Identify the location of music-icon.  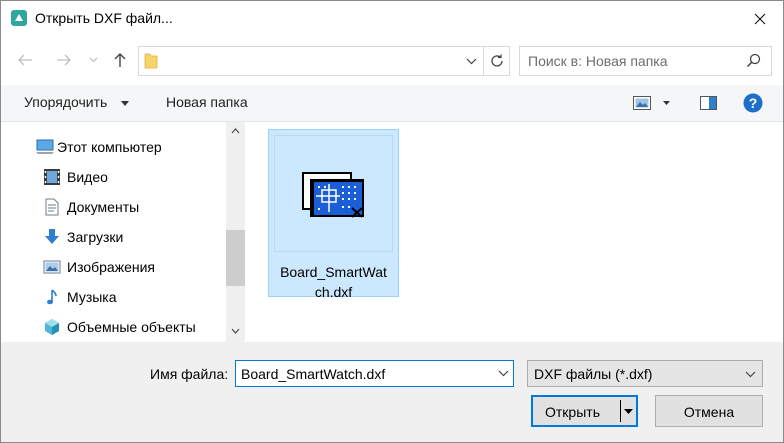
(52, 297).